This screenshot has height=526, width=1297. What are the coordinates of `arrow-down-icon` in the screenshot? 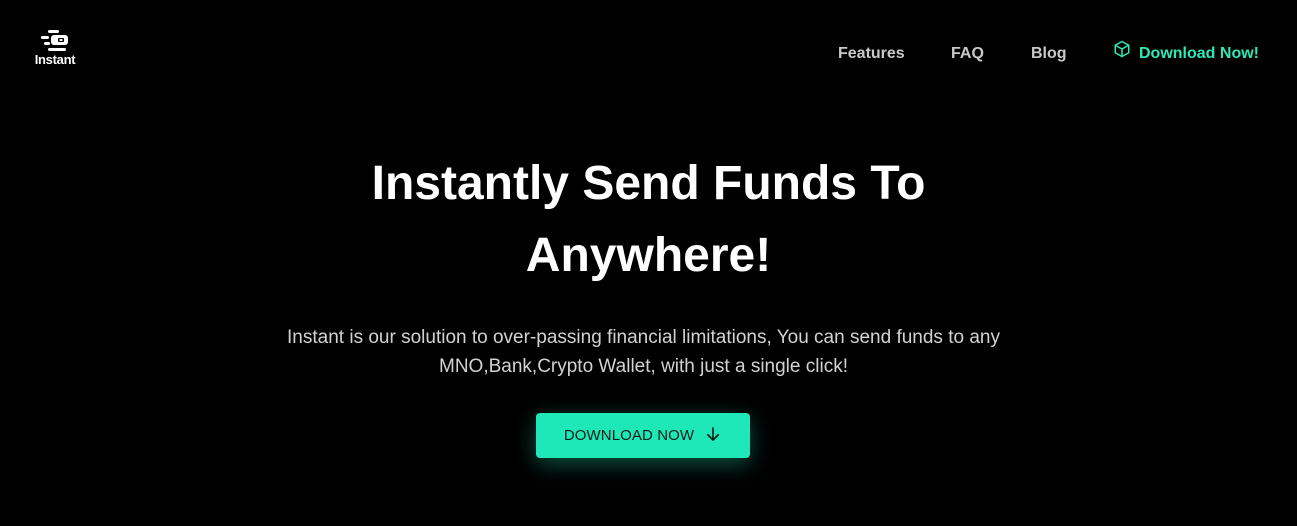 It's located at (708, 436).